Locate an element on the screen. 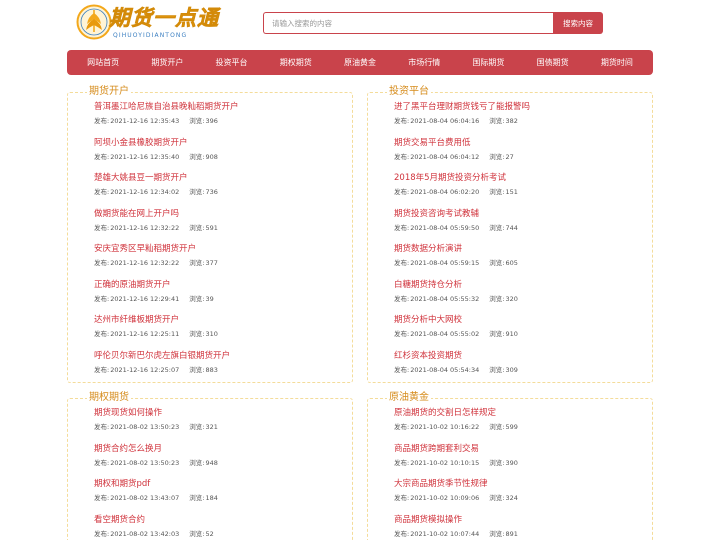  nav-item: 投资平台 is located at coordinates (232, 62).